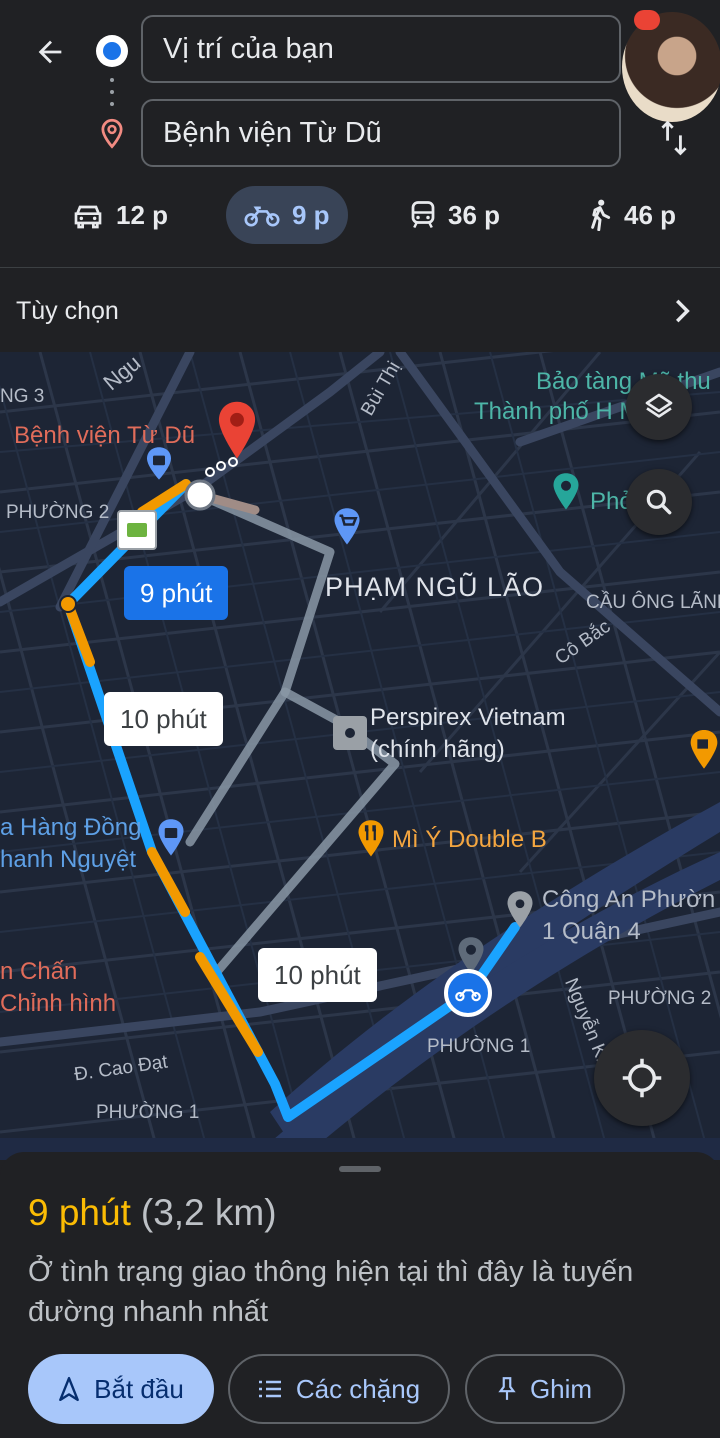  I want to click on mode-transit: 36 p, so click(455, 215).